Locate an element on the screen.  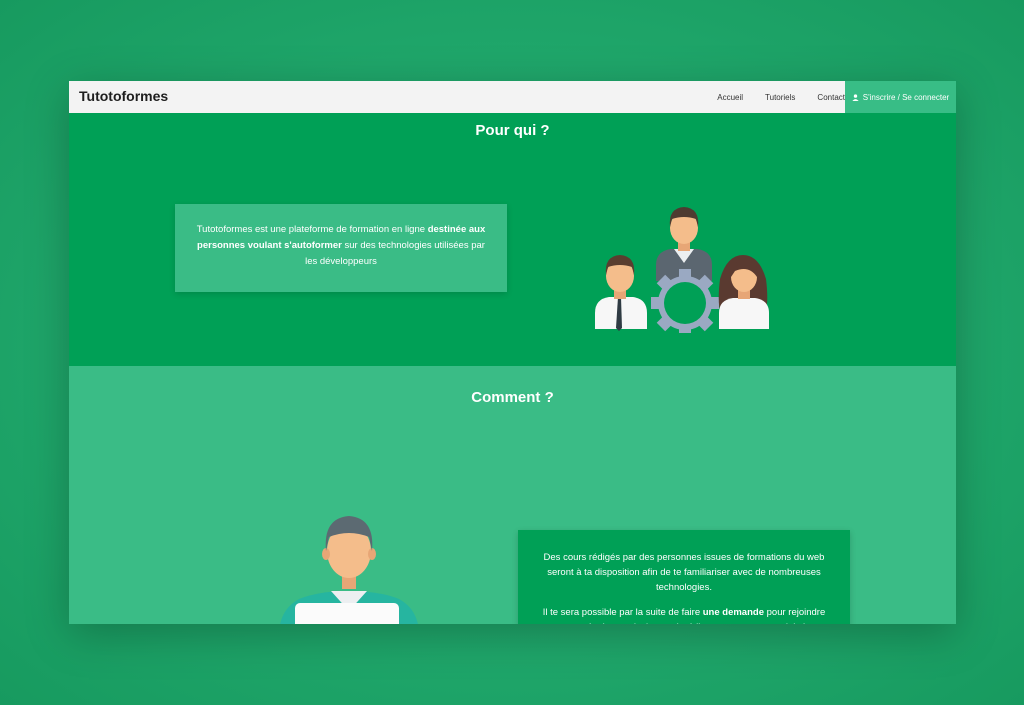
nav-link-contact: Contact is located at coordinates (831, 97).